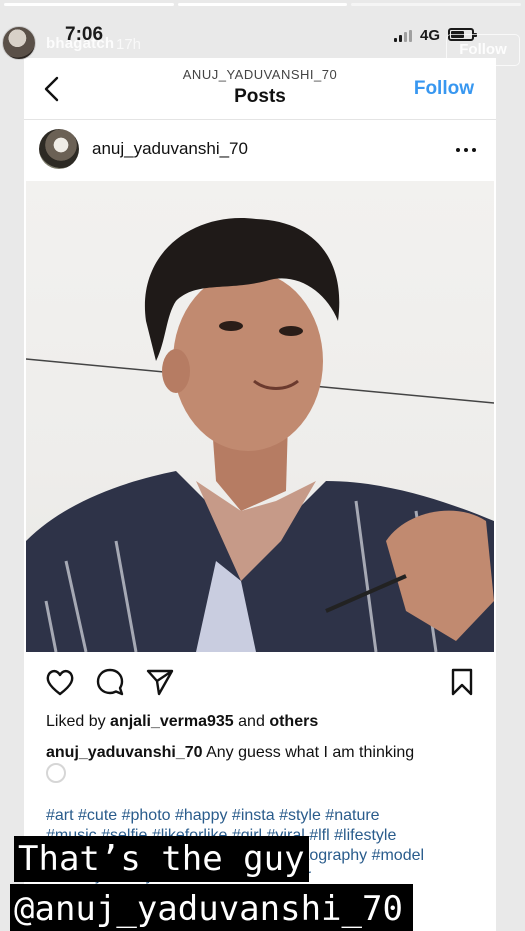 Image resolution: width=525 pixels, height=931 pixels. What do you see at coordinates (293, 721) in the screenshot?
I see `likes-others: others` at bounding box center [293, 721].